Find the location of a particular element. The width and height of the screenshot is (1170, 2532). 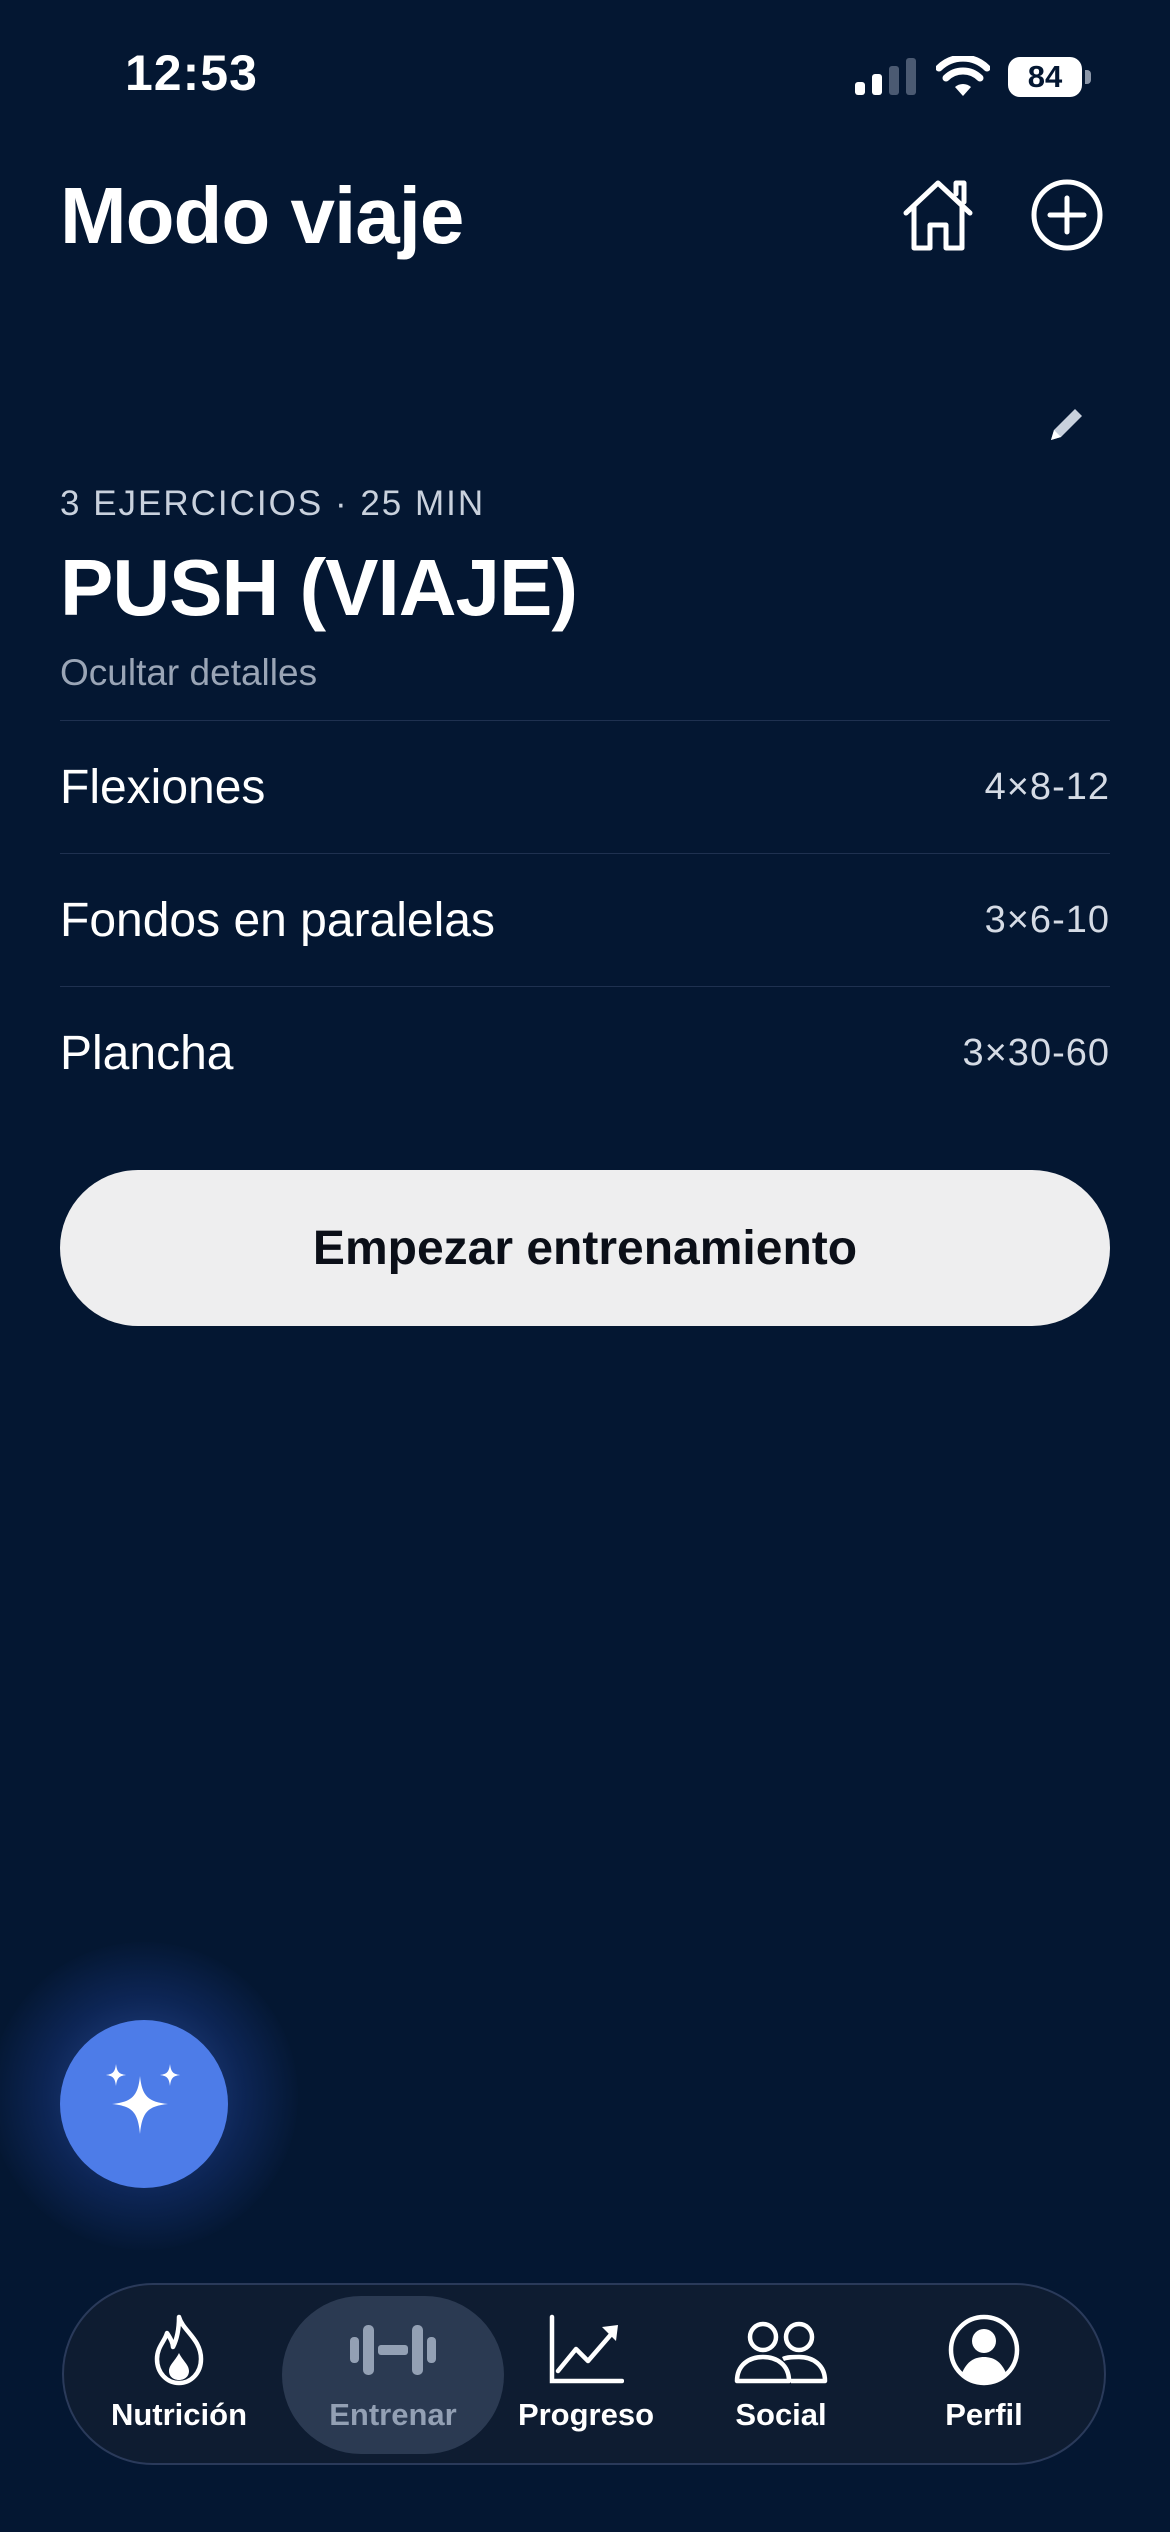

exercise-row: Fondos en paralelas 3×6-10 is located at coordinates (585, 919).